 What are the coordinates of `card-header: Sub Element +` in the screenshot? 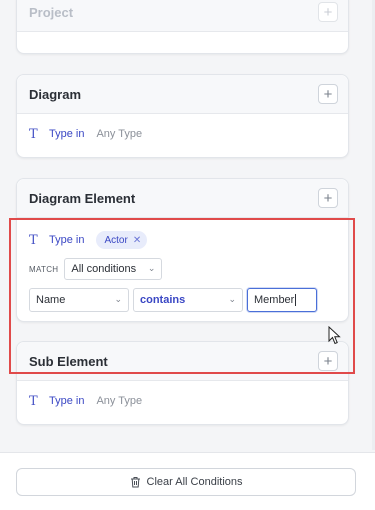 It's located at (182, 361).